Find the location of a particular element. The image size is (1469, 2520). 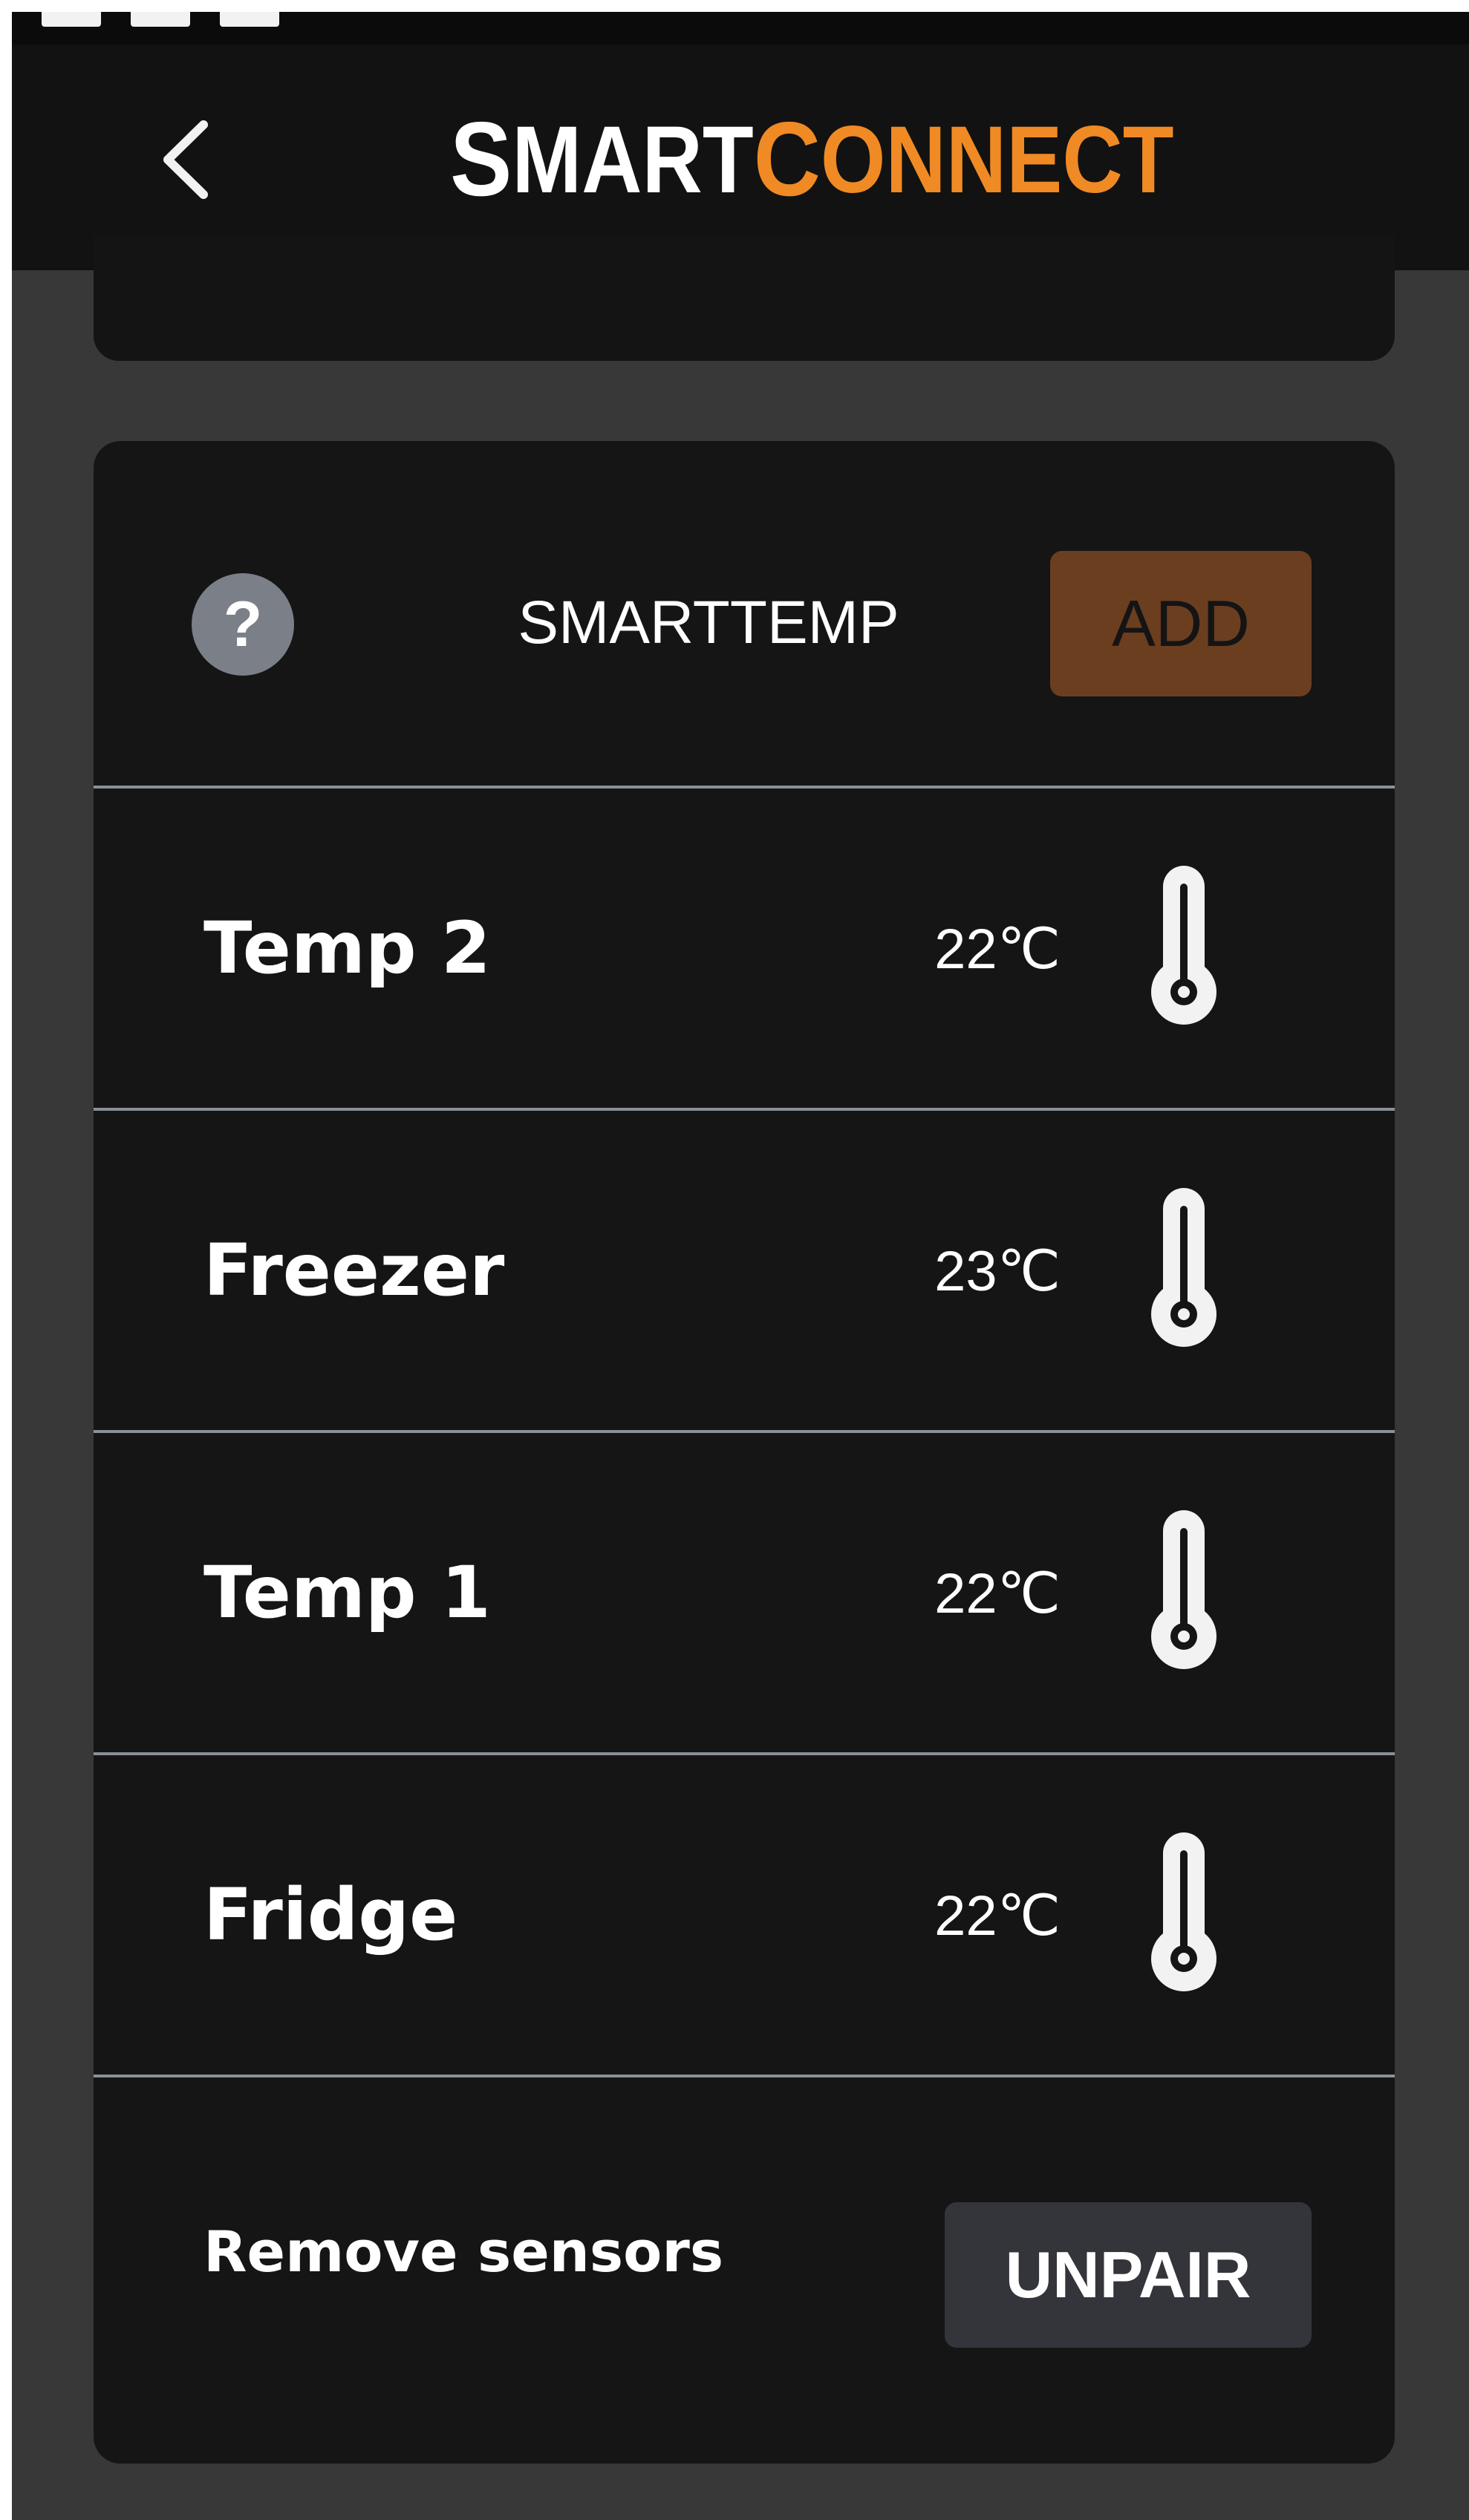

add-button: ADD is located at coordinates (1181, 623).